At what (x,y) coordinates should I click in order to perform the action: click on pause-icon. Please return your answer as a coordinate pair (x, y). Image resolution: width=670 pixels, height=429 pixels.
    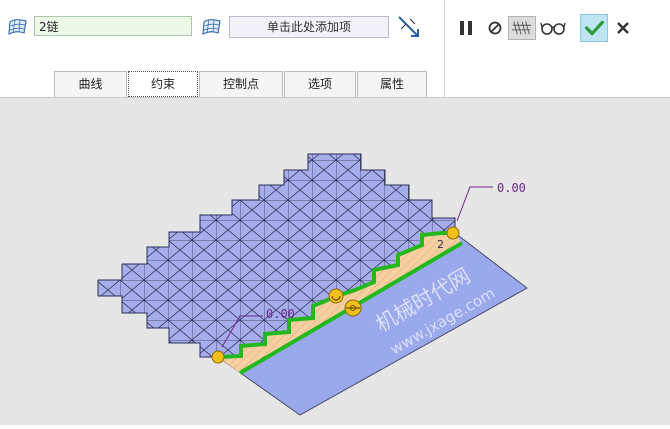
    Looking at the image, I should click on (466, 28).